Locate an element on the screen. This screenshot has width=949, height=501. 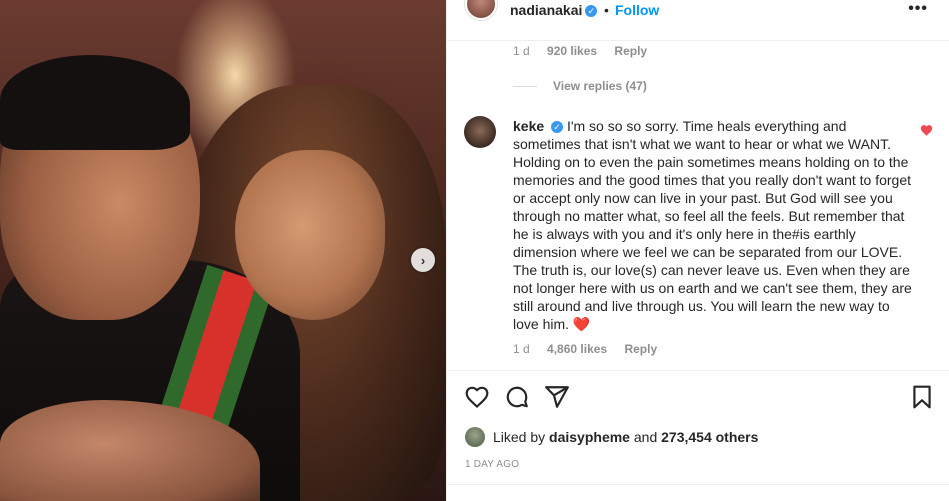
likes-and-label: and is located at coordinates (645, 437).